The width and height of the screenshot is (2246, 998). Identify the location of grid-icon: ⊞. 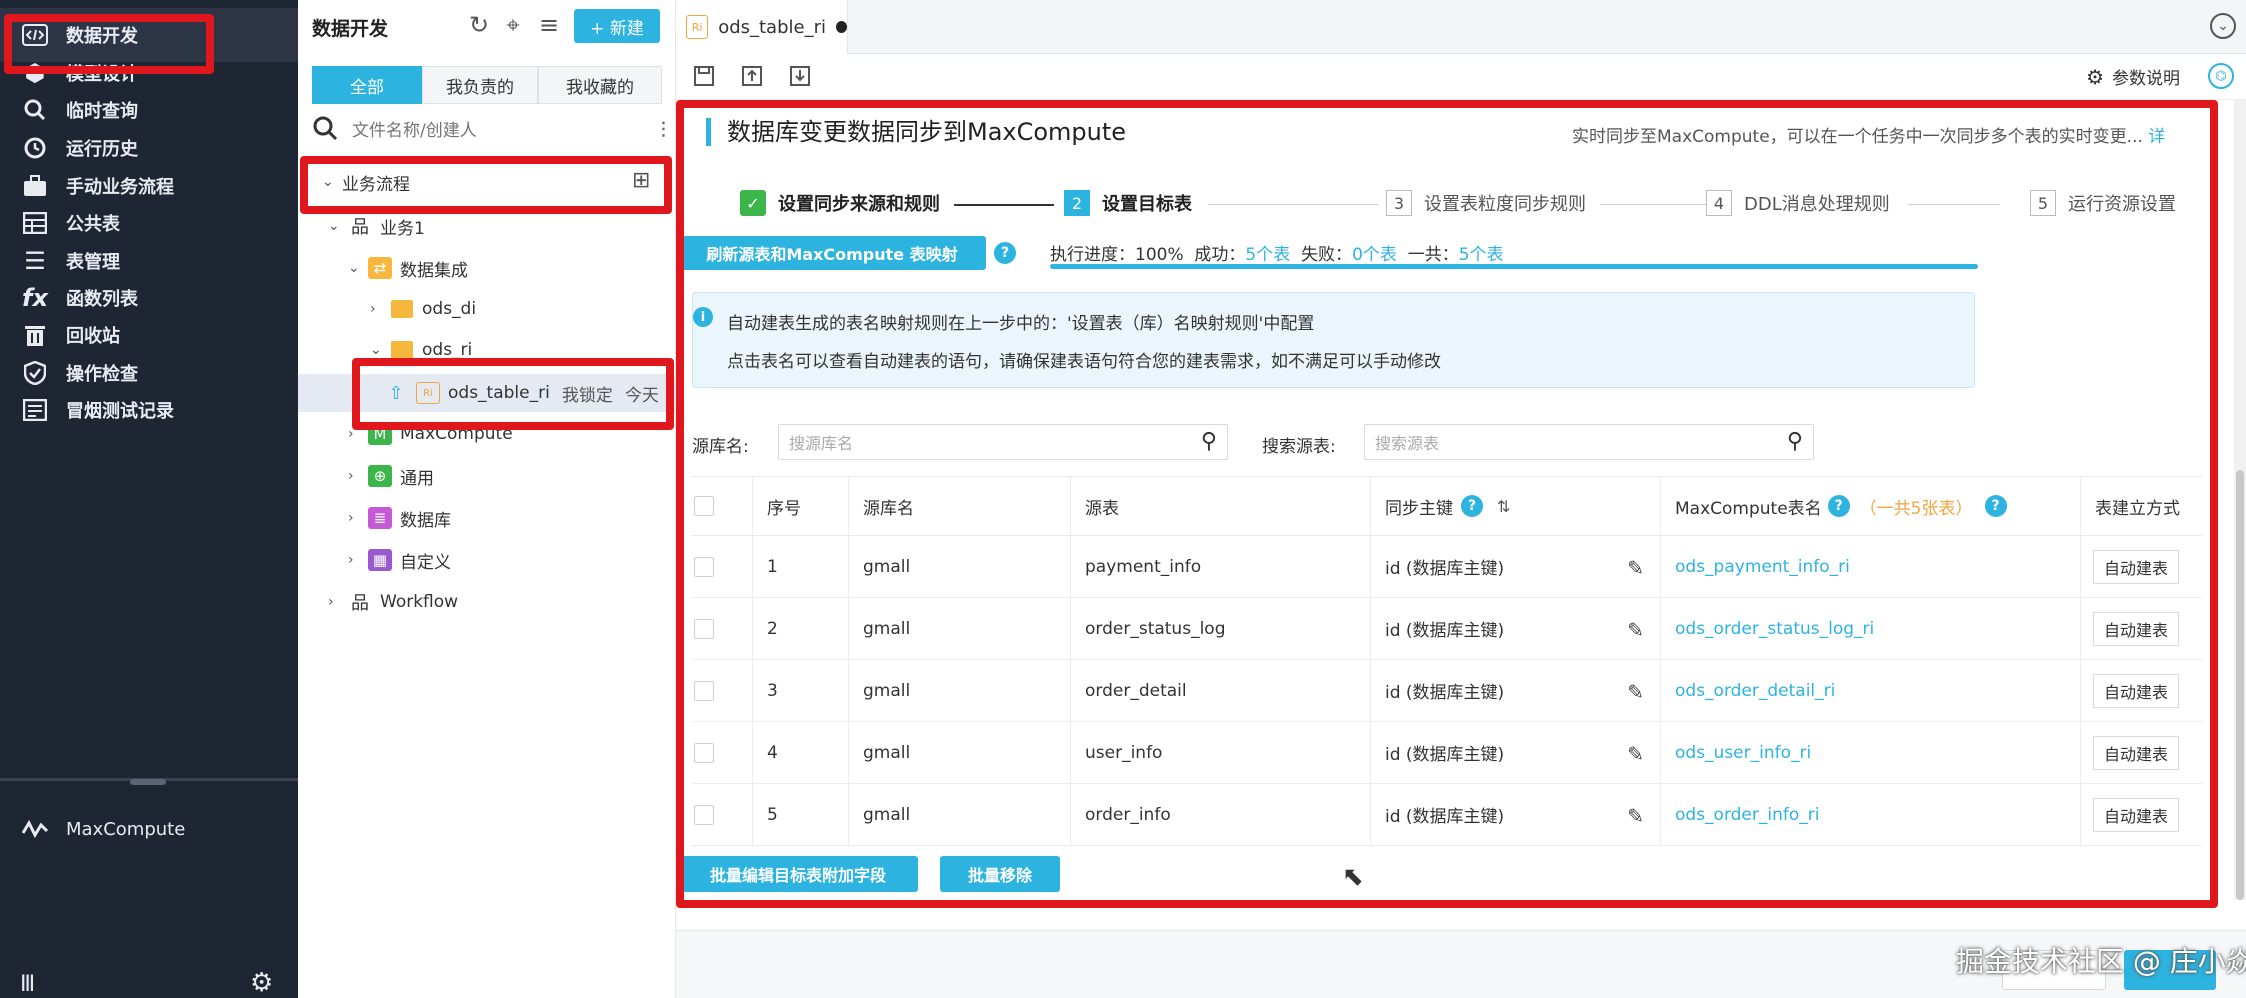
(641, 180).